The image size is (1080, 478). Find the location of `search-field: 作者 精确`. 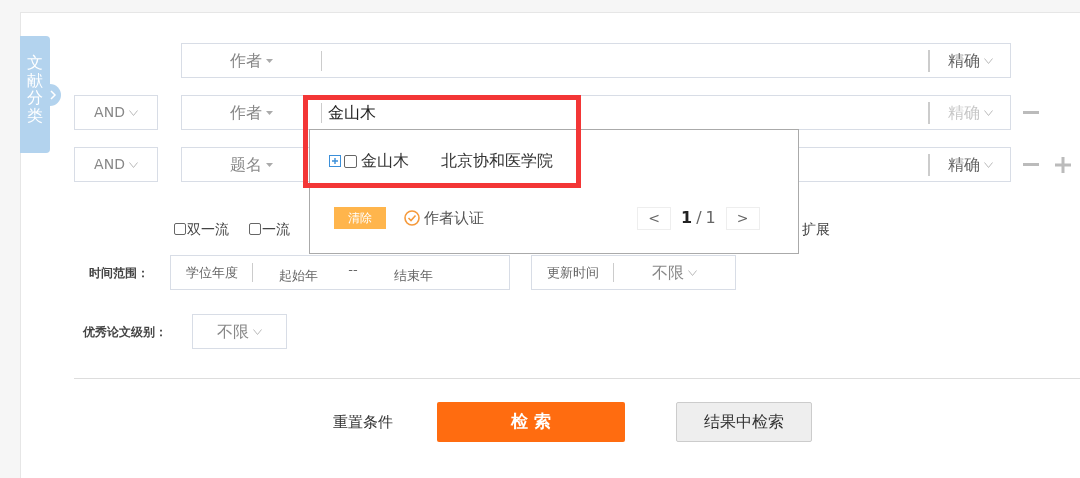

search-field: 作者 精确 is located at coordinates (596, 60).